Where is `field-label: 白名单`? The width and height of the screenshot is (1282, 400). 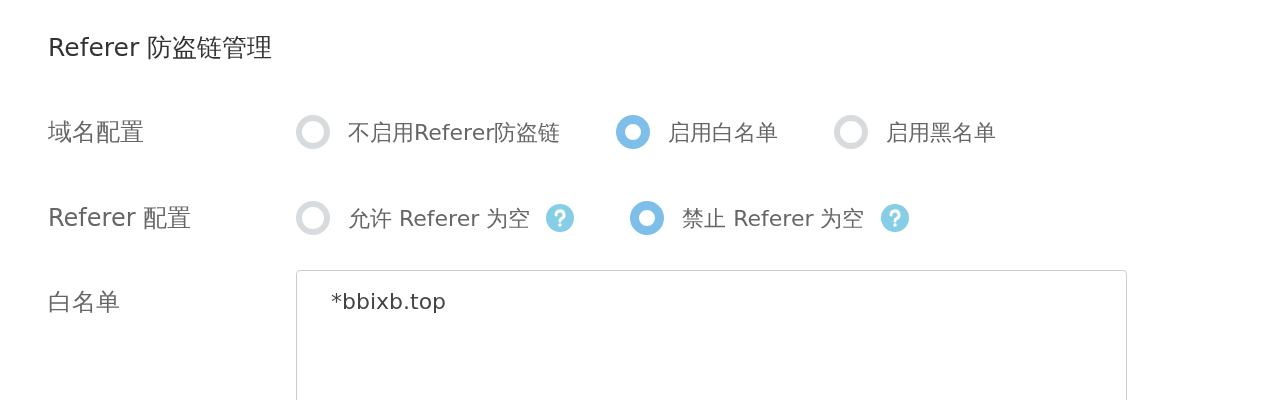
field-label: 白名单 is located at coordinates (84, 302).